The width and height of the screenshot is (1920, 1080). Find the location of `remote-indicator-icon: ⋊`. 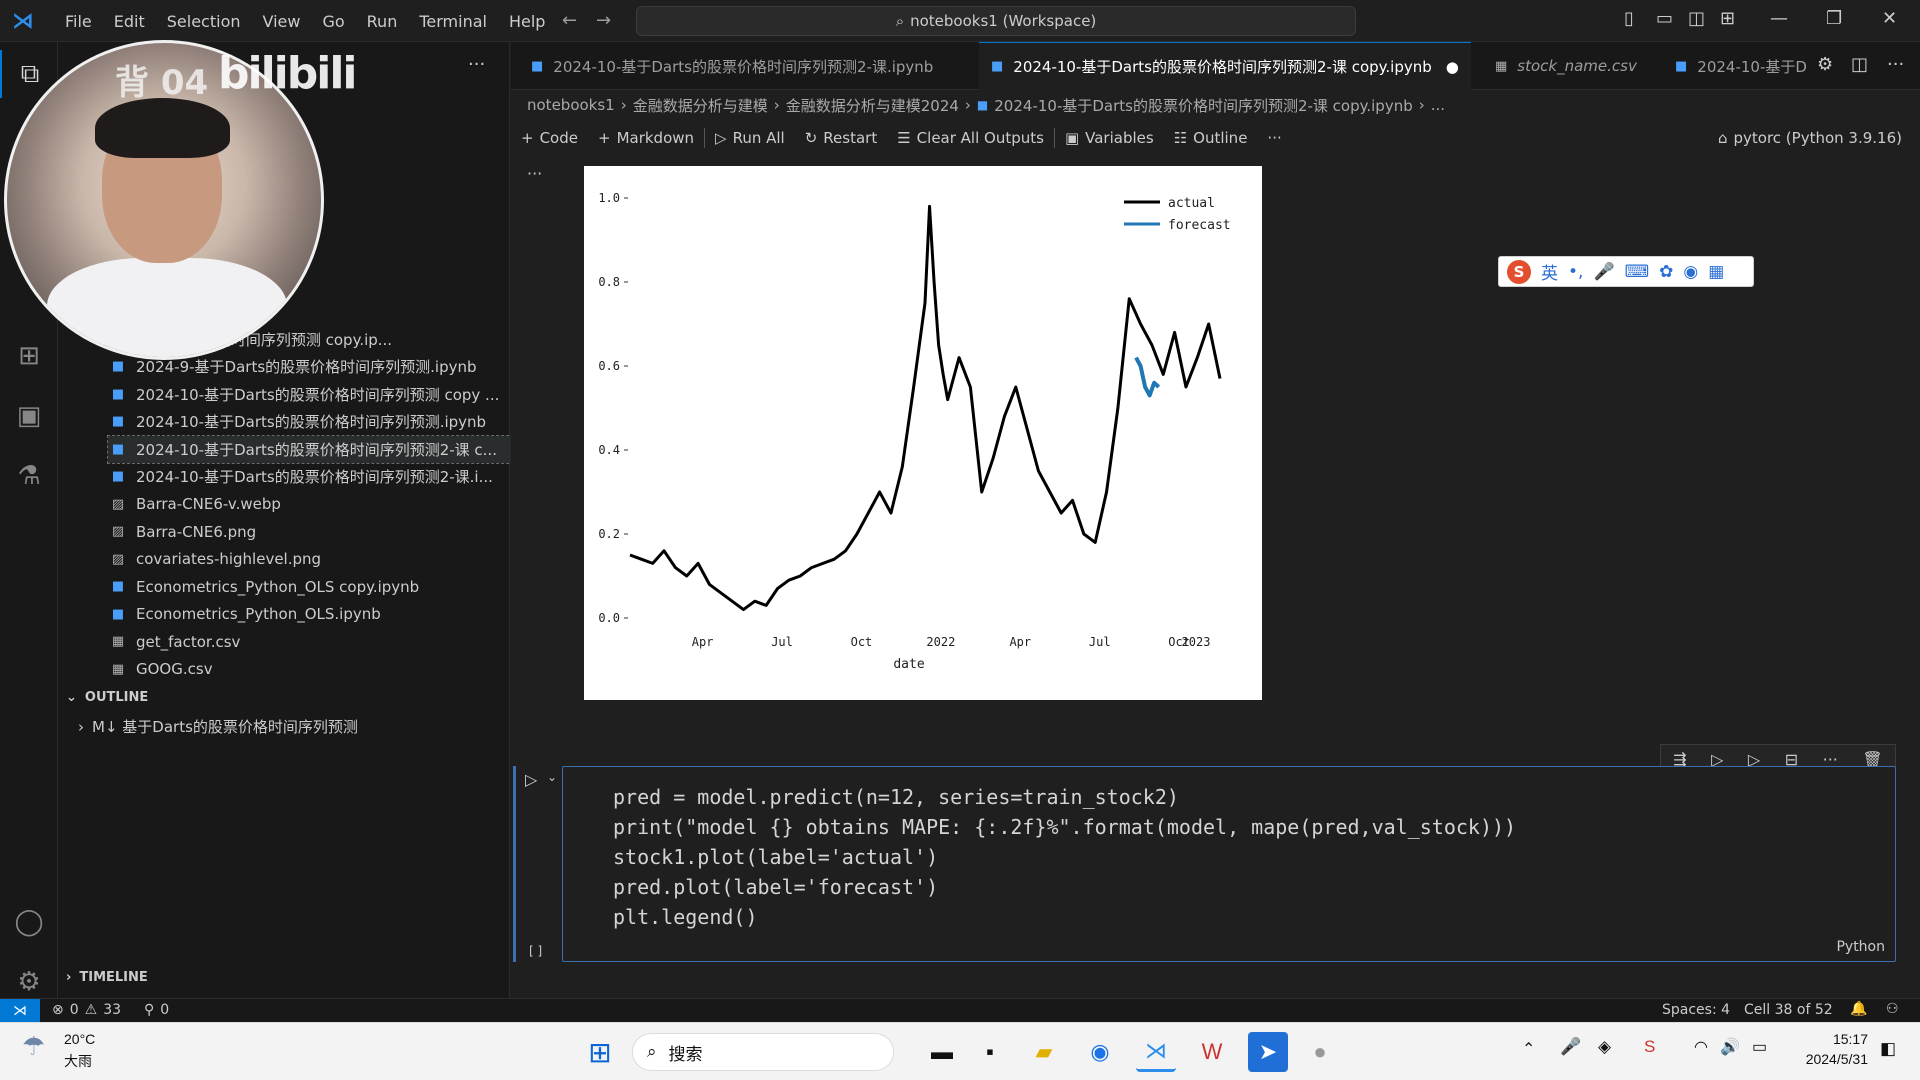

remote-indicator-icon: ⋊ is located at coordinates (20, 1011).